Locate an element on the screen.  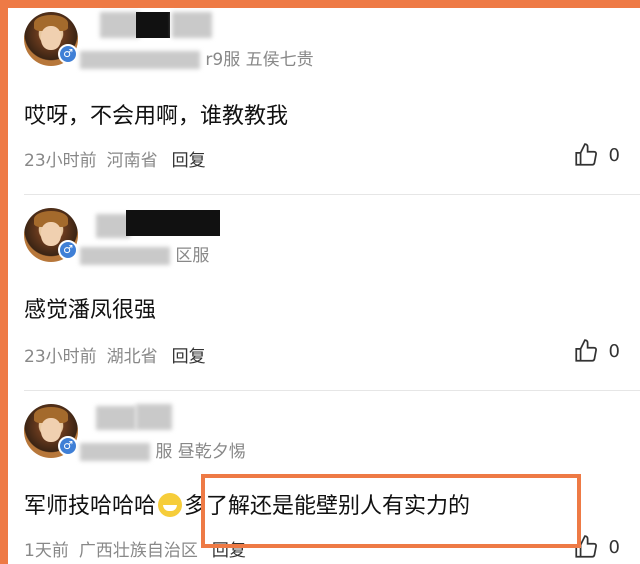
comment-location: 广西壮族自治区 is located at coordinates (138, 551).